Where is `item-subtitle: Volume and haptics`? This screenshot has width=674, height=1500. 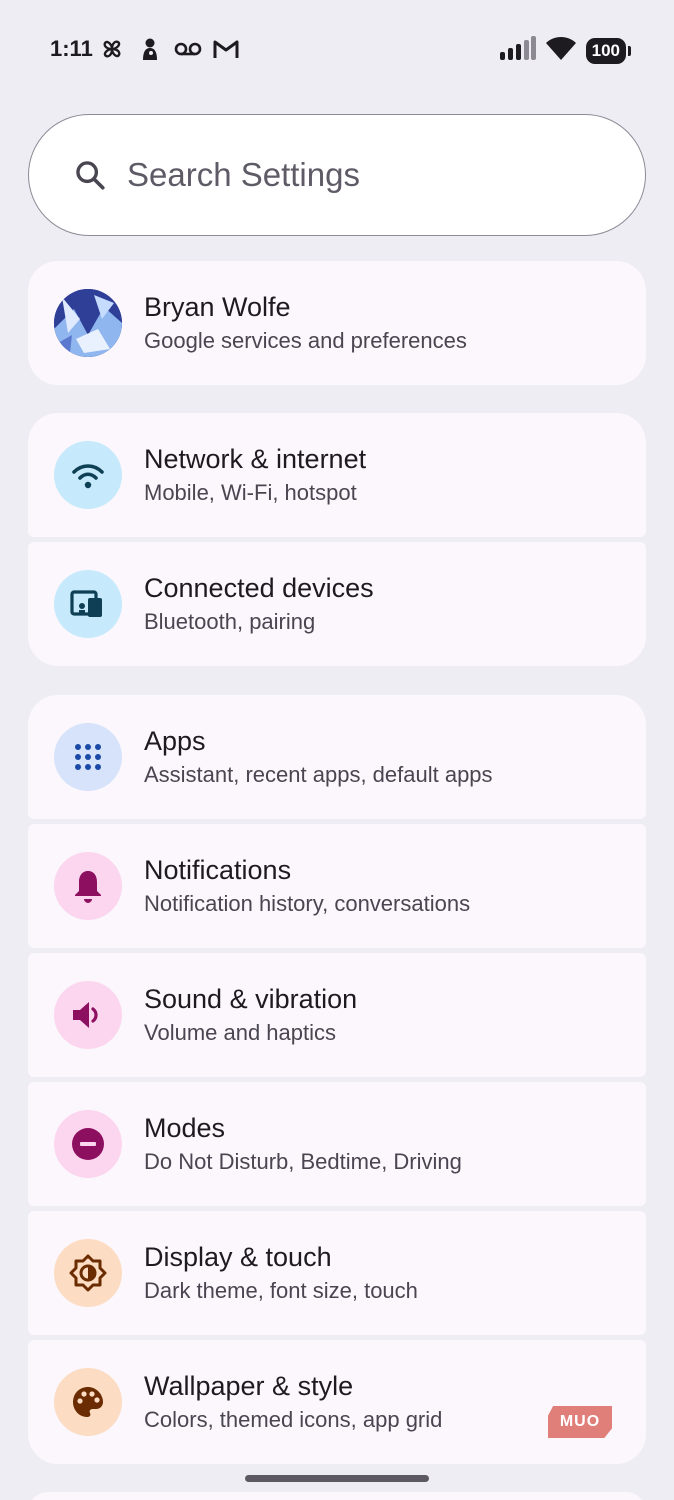 item-subtitle: Volume and haptics is located at coordinates (240, 1032).